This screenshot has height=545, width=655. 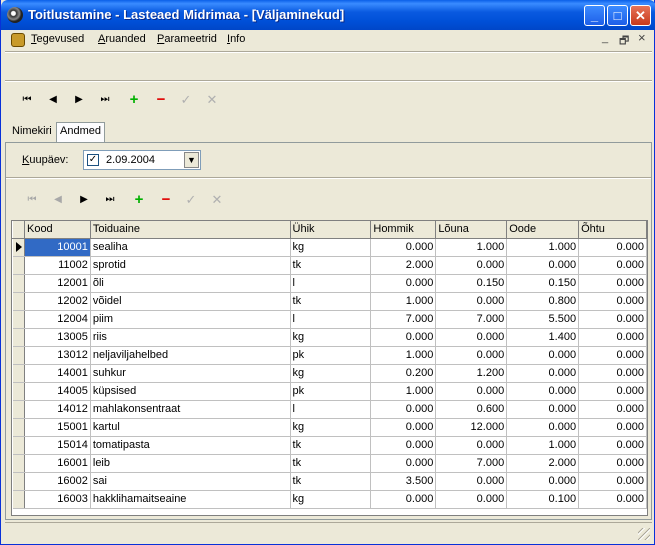 What do you see at coordinates (190, 481) in the screenshot?
I see `cell-toiduaine: sai` at bounding box center [190, 481].